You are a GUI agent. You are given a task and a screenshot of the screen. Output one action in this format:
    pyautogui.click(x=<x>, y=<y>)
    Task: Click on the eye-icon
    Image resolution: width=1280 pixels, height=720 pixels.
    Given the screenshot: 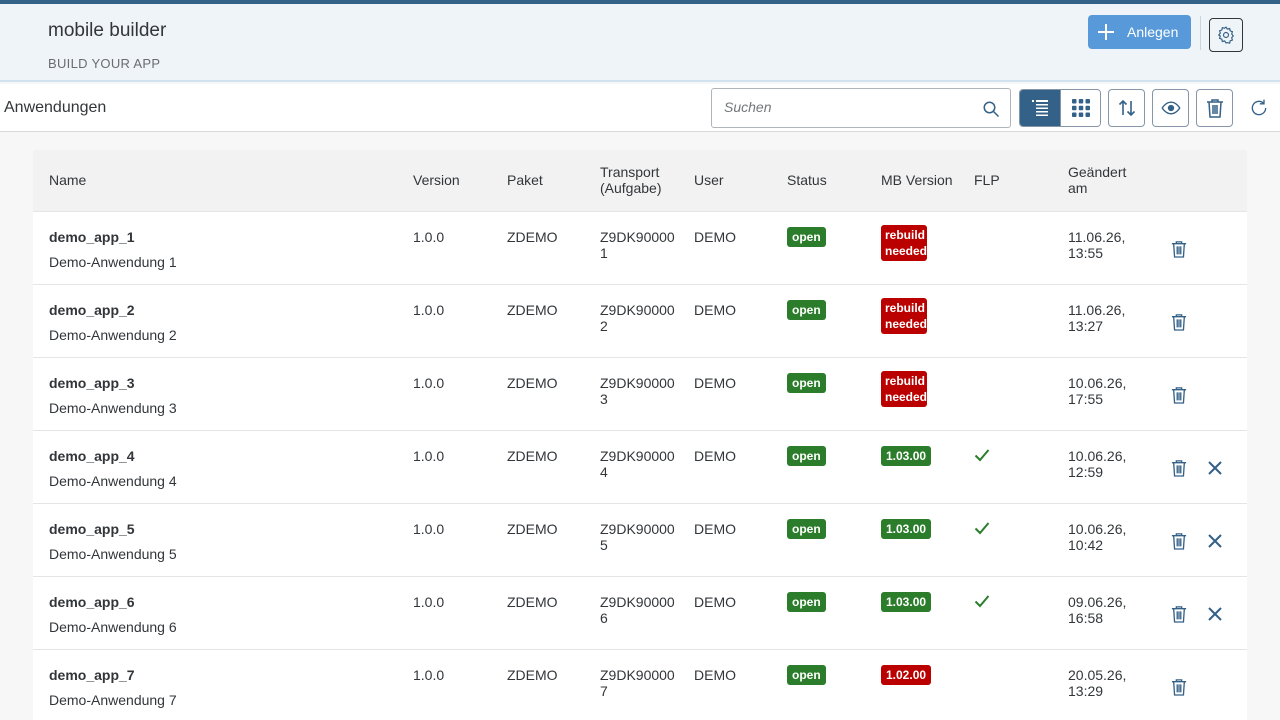 What is the action you would take?
    pyautogui.click(x=1170, y=108)
    